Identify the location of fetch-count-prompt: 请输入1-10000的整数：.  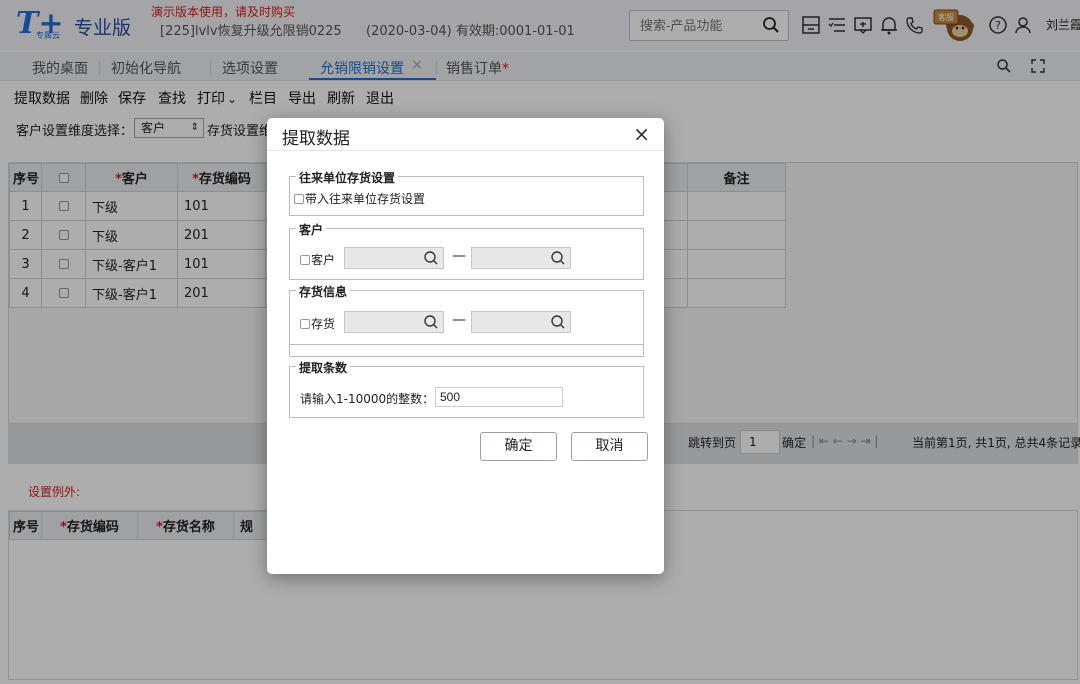
(367, 399).